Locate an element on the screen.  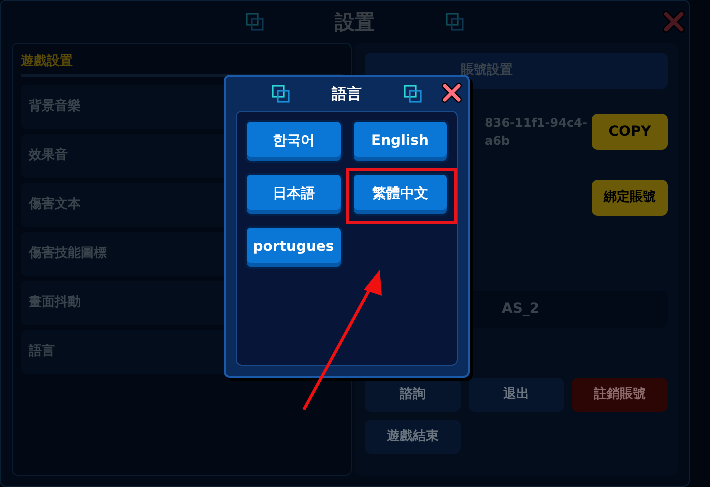
language-button: 繁體中文 is located at coordinates (400, 194).